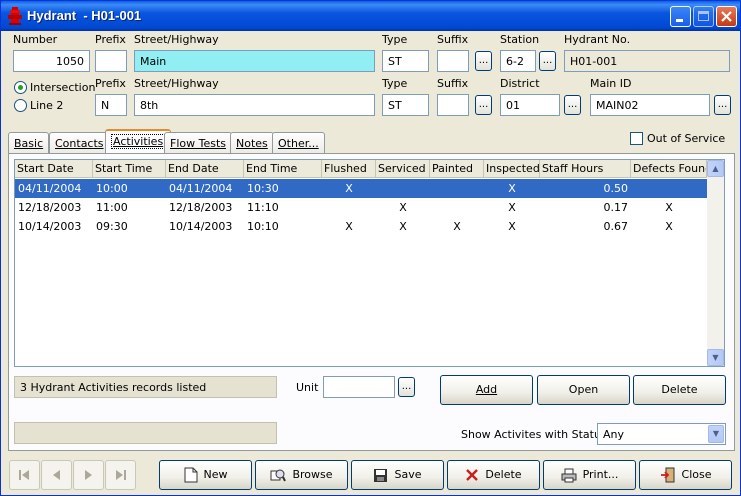 This screenshot has height=496, width=741. Describe the element at coordinates (84, 15) in the screenshot. I see `window-title: Hydrant - H01-001` at that location.